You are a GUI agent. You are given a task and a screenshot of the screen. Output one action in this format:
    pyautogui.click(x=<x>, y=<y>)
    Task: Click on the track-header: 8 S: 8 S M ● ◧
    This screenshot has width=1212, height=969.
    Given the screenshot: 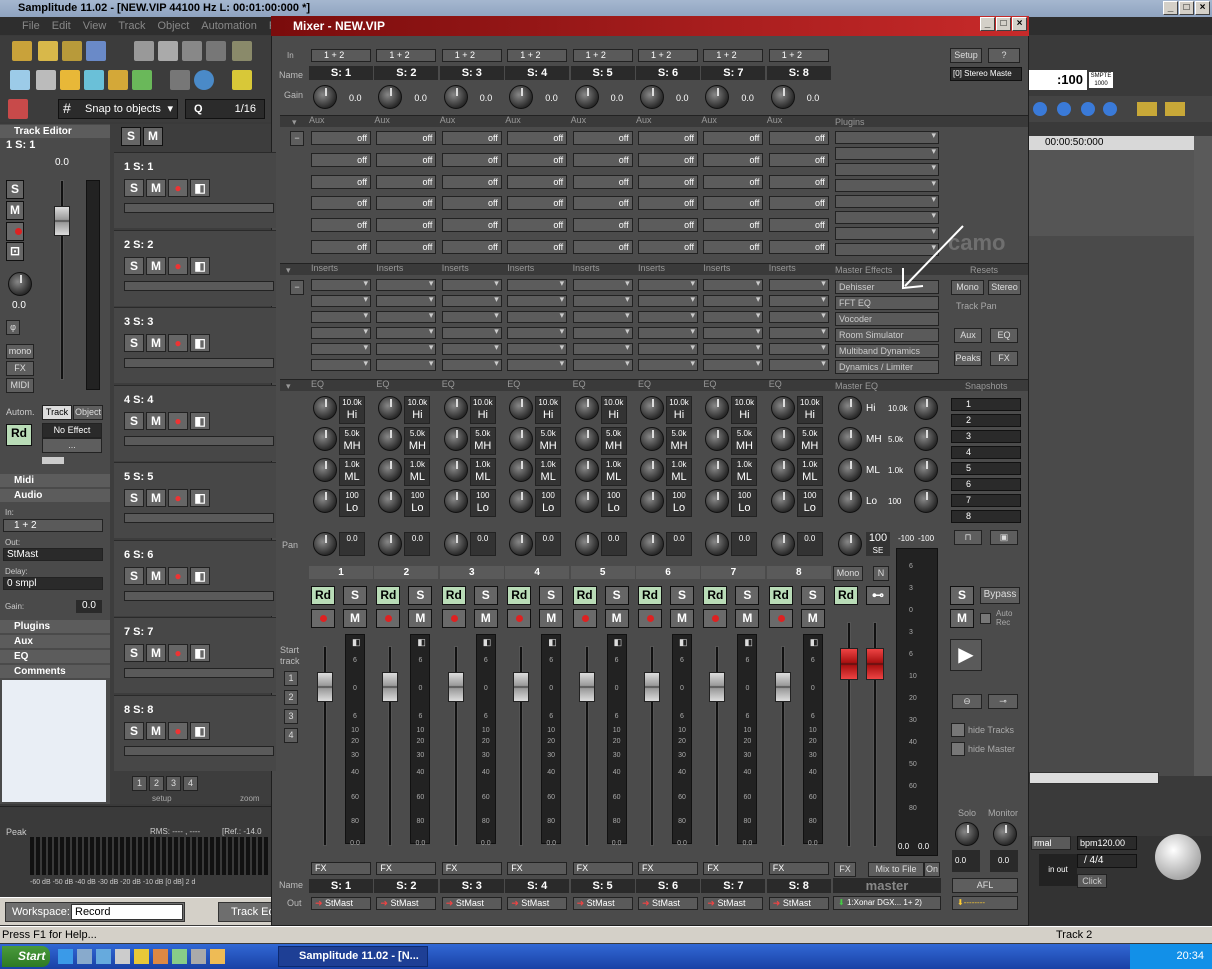 What is the action you would take?
    pyautogui.click(x=195, y=732)
    